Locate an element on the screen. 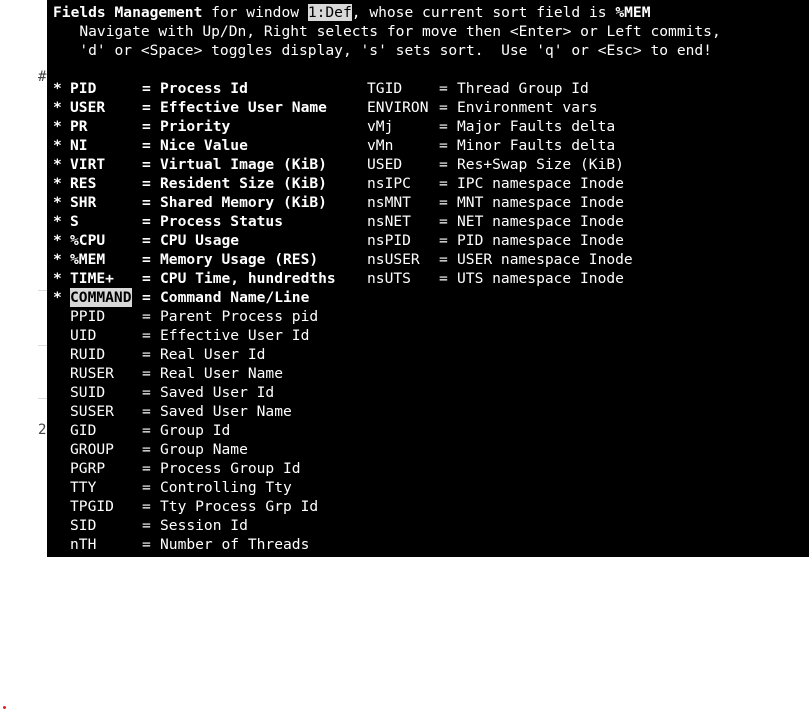 The width and height of the screenshot is (809, 713). field-name: TTY is located at coordinates (83, 487).